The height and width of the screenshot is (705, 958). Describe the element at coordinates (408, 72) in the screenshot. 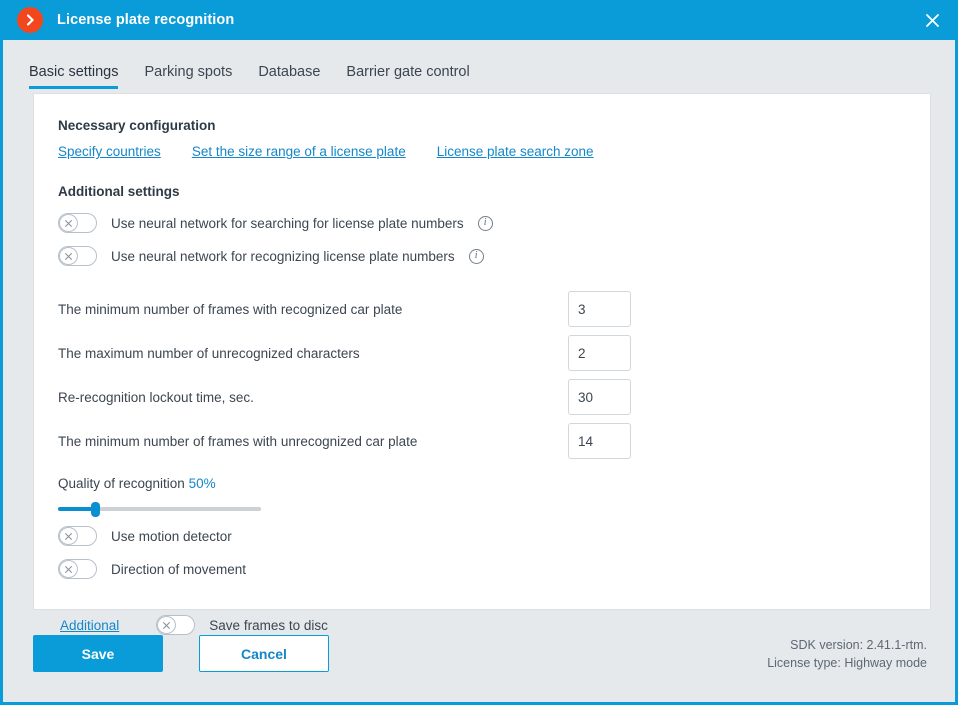

I see `tab-label: Barrier gate control` at that location.